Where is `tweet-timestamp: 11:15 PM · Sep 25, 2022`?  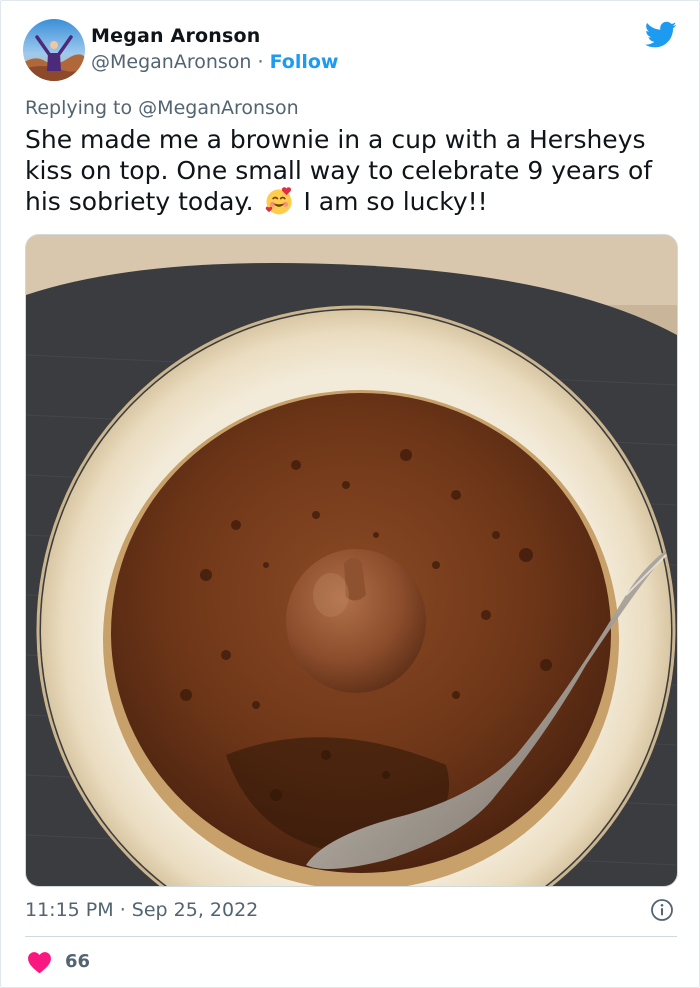
tweet-timestamp: 11:15 PM · Sep 25, 2022 is located at coordinates (141, 910).